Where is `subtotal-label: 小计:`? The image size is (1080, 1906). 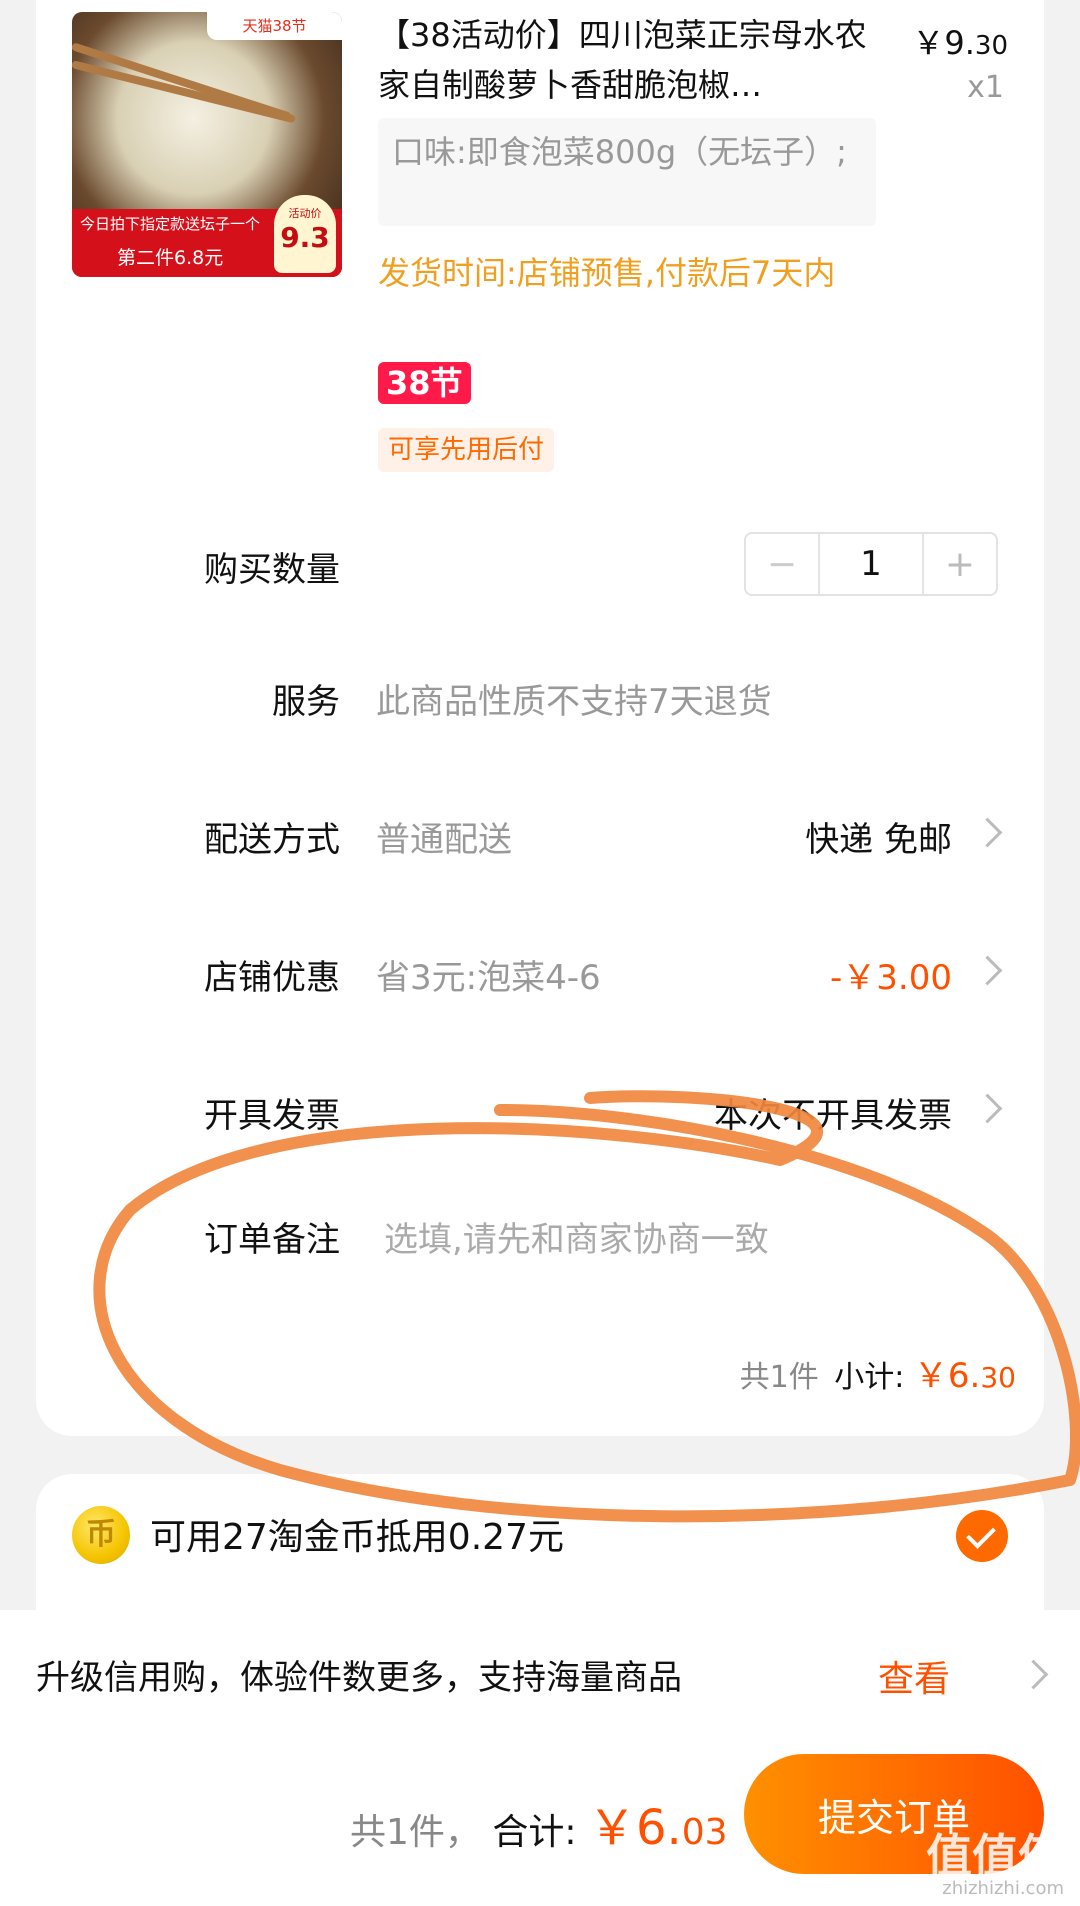 subtotal-label: 小计: is located at coordinates (869, 1377).